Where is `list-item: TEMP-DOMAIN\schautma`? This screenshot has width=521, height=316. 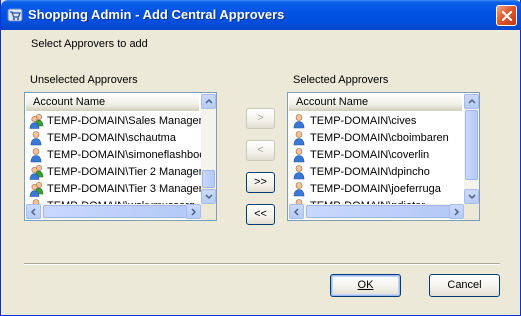 list-item: TEMP-DOMAIN\schautma is located at coordinates (115, 138).